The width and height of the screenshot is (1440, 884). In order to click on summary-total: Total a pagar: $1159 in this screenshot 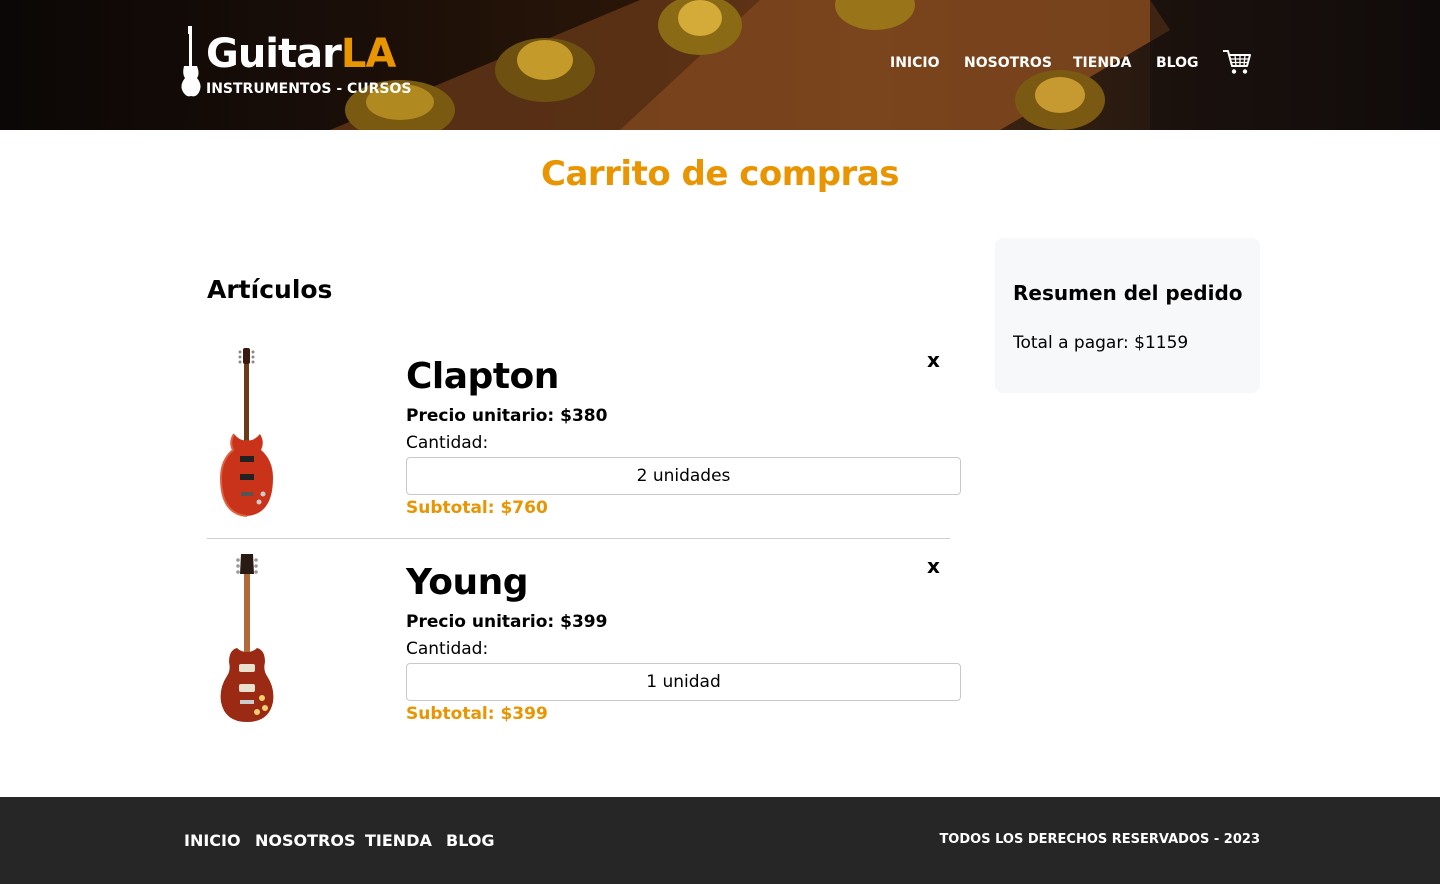, I will do `click(1101, 343)`.